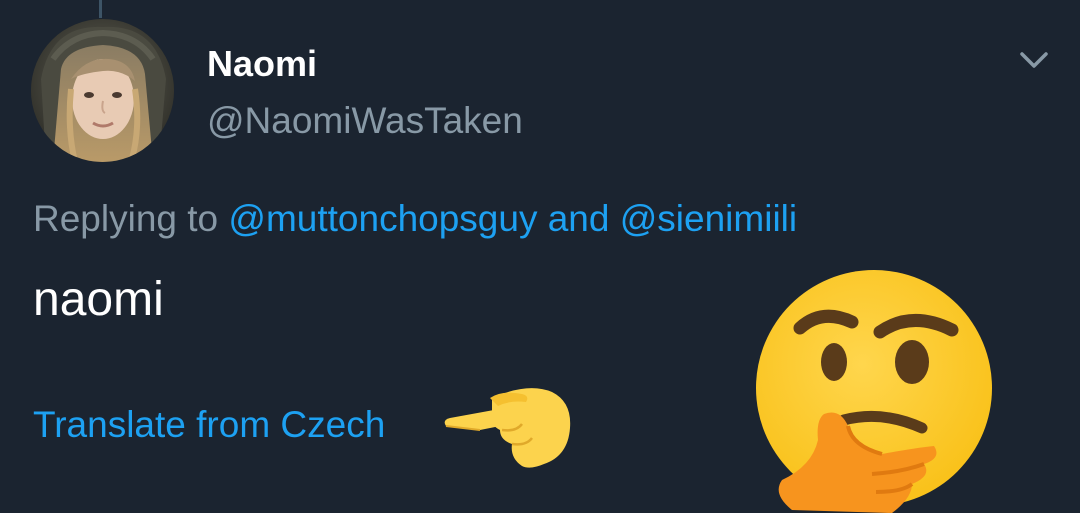  What do you see at coordinates (126, 218) in the screenshot?
I see `reply-context-prefix: Replying to` at bounding box center [126, 218].